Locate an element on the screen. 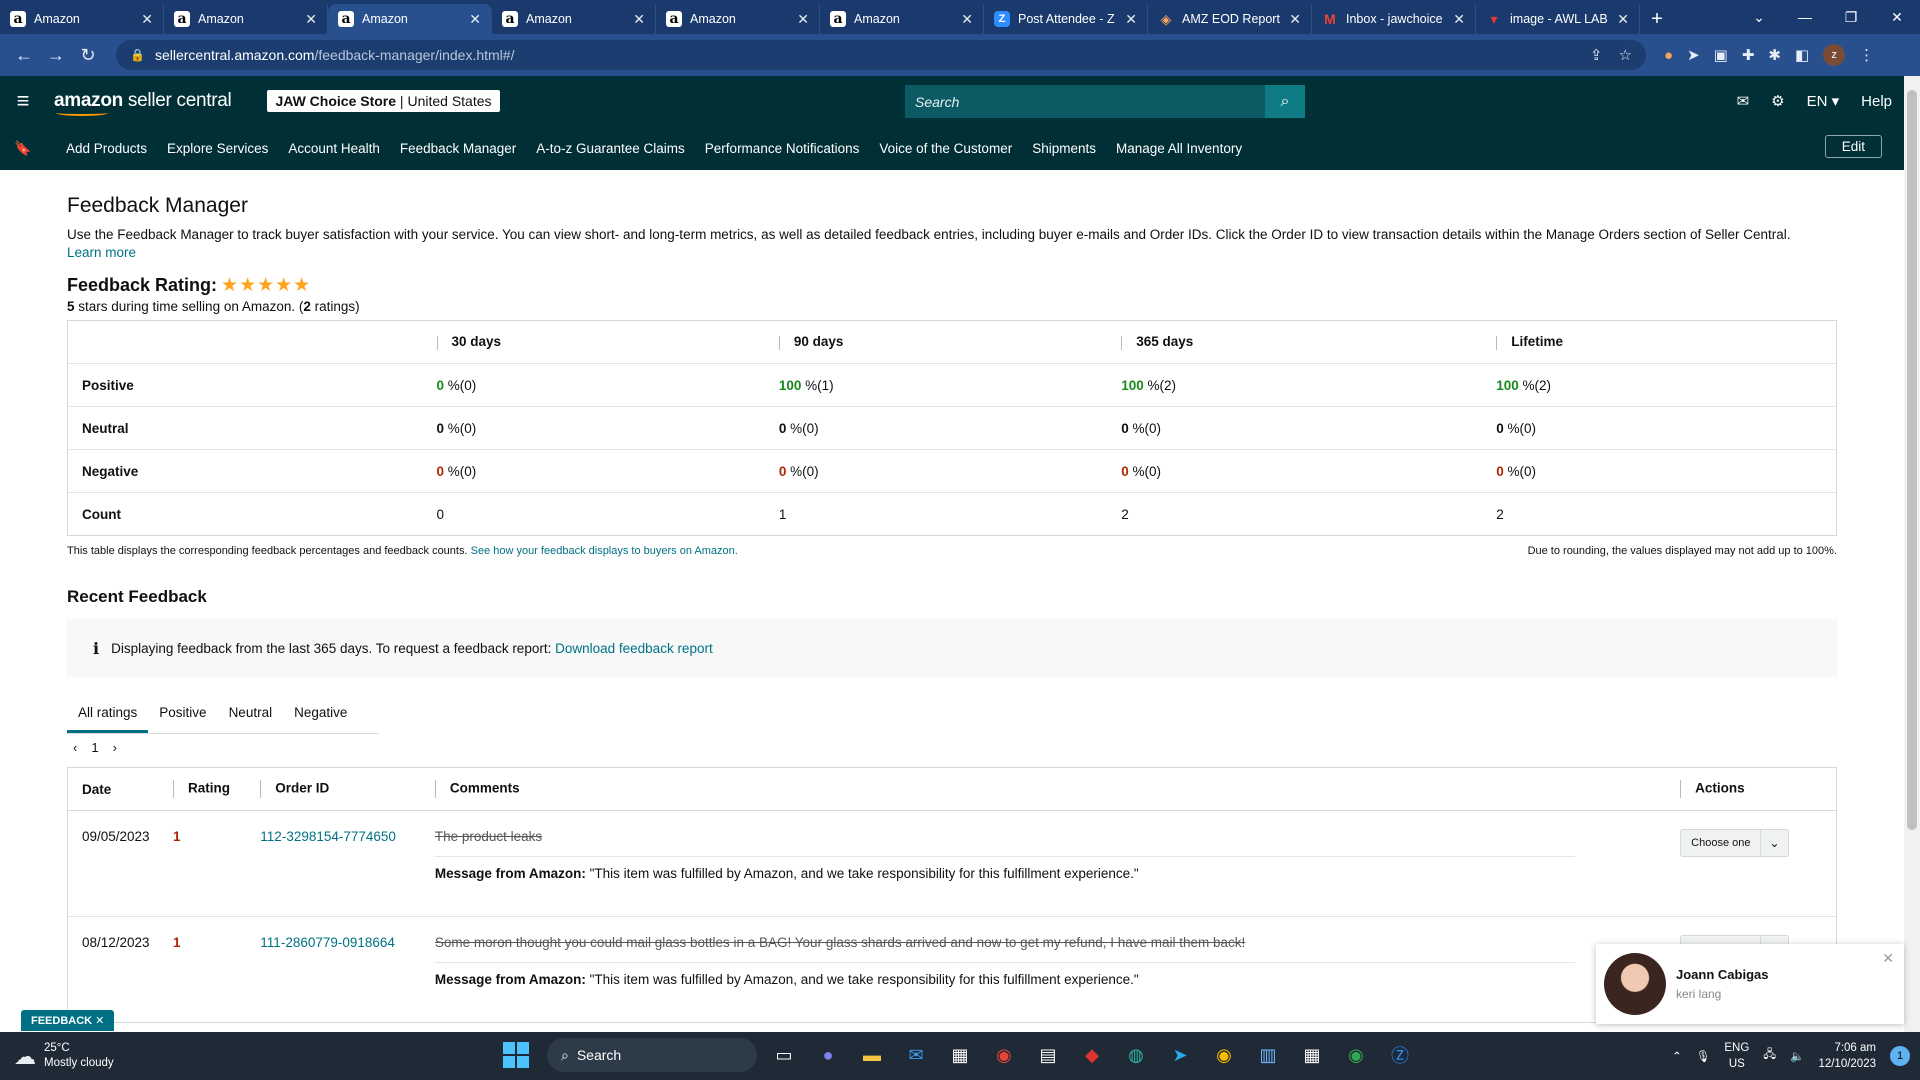 The height and width of the screenshot is (1080, 1920). help-link: Help is located at coordinates (1876, 101).